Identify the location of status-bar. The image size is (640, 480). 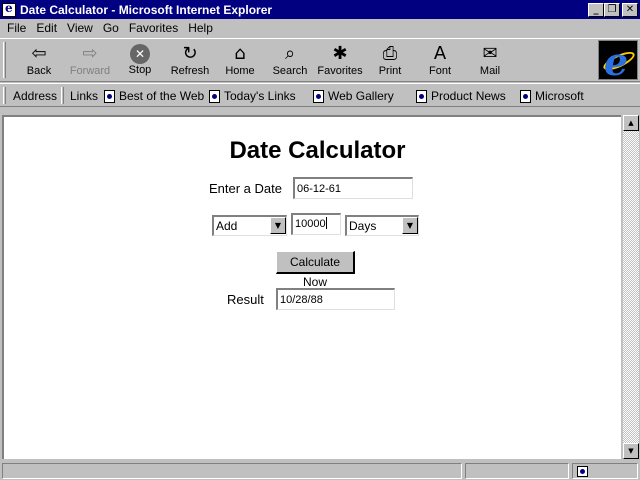
(320, 471).